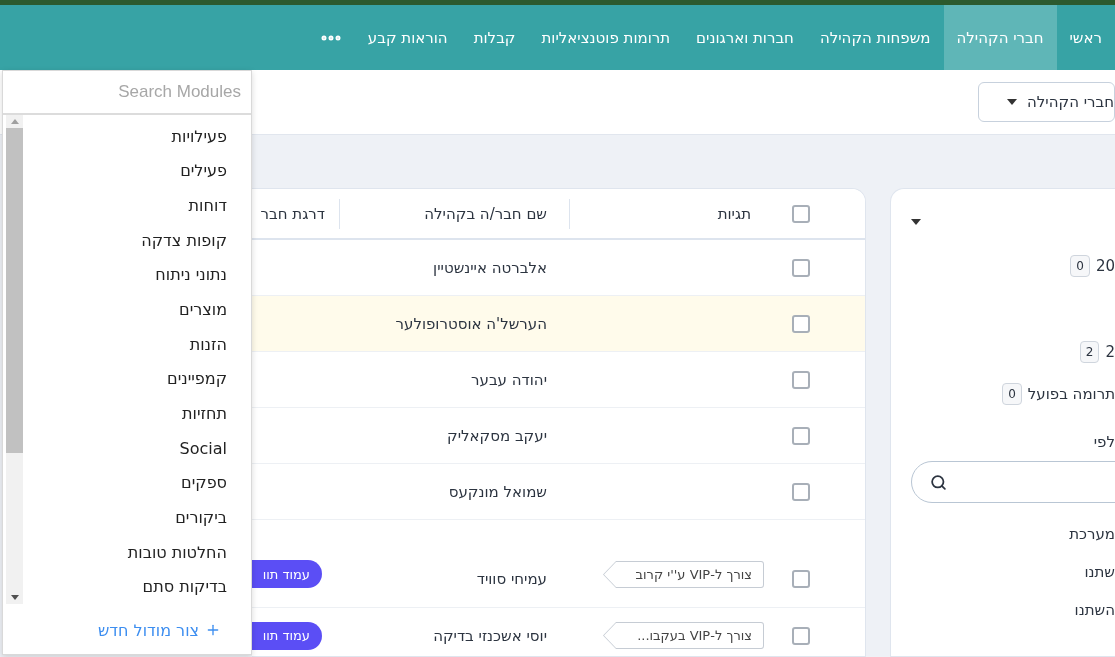 This screenshot has width=1115, height=657. Describe the element at coordinates (137, 552) in the screenshot. I see `module-item: החלטות טובות` at that location.